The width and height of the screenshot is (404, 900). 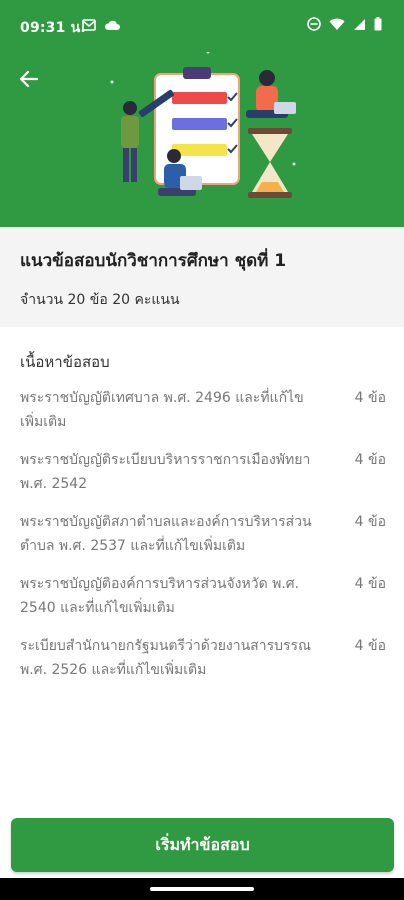 What do you see at coordinates (314, 25) in the screenshot?
I see `dnd-icon` at bounding box center [314, 25].